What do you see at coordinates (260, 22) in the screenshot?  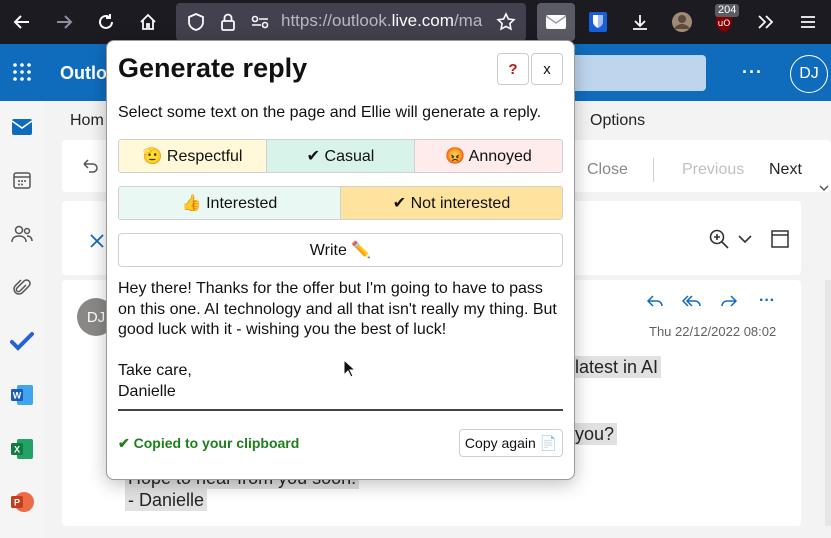 I see `permissions-icon` at bounding box center [260, 22].